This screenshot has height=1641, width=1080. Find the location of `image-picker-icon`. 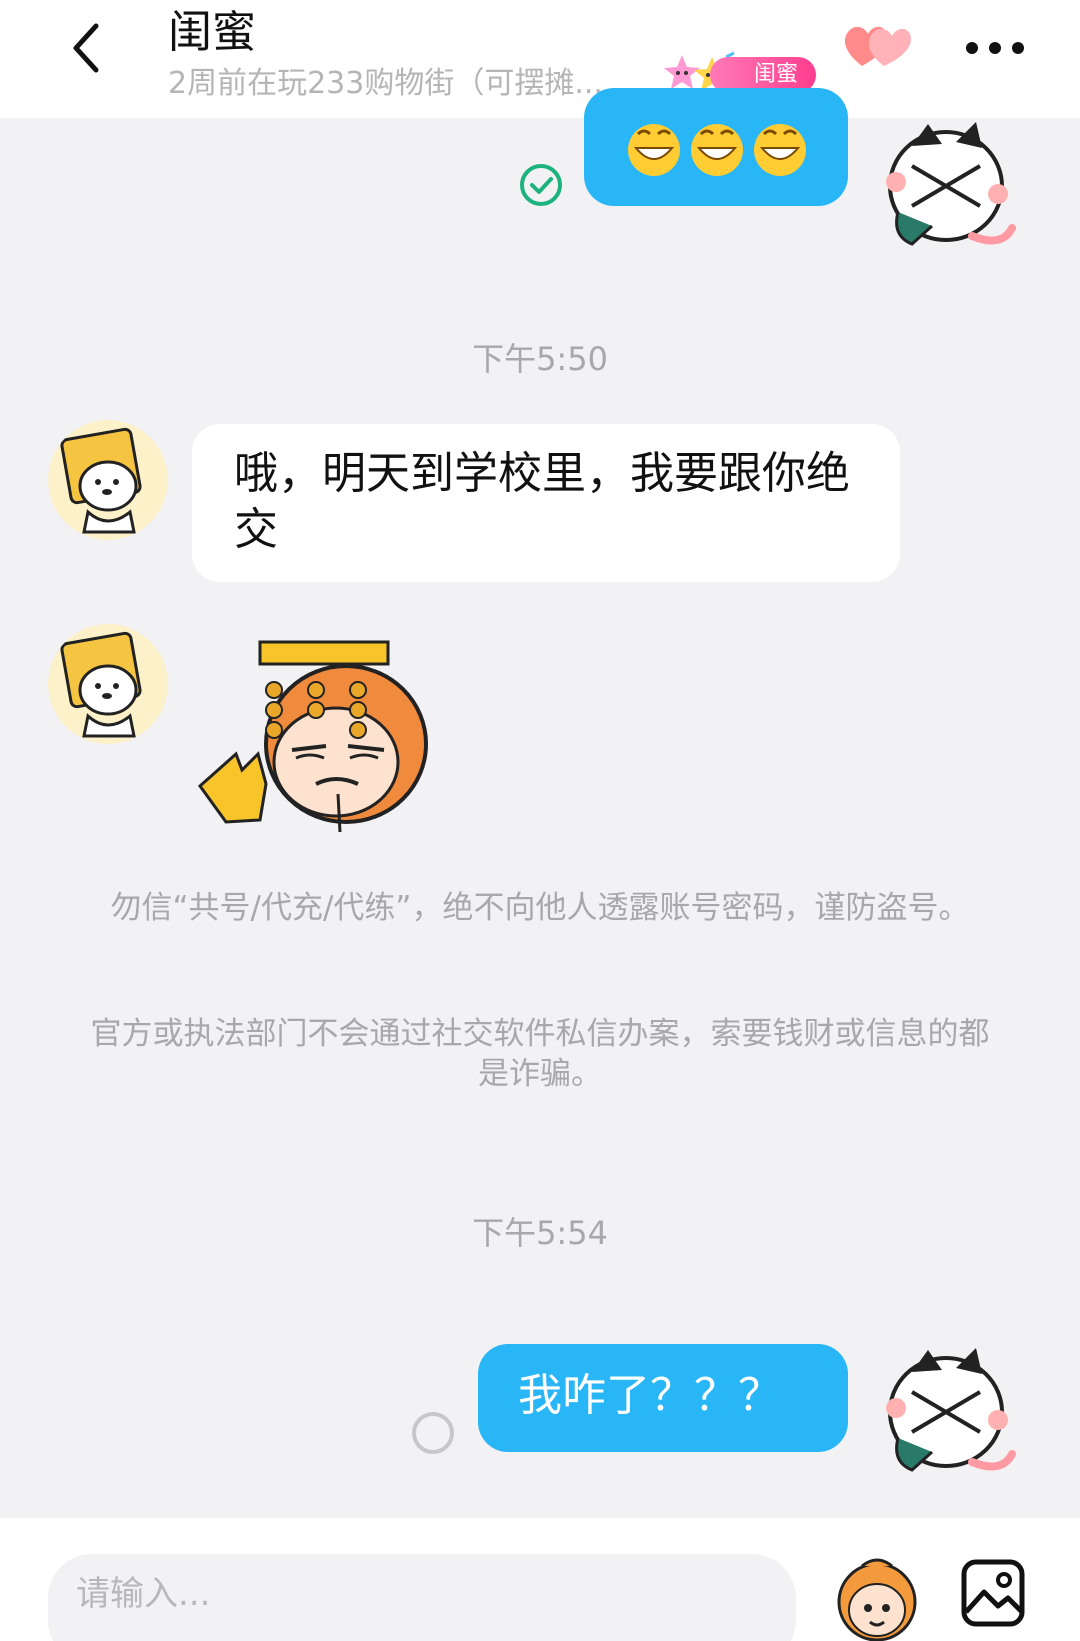

image-picker-icon is located at coordinates (993, 1593).